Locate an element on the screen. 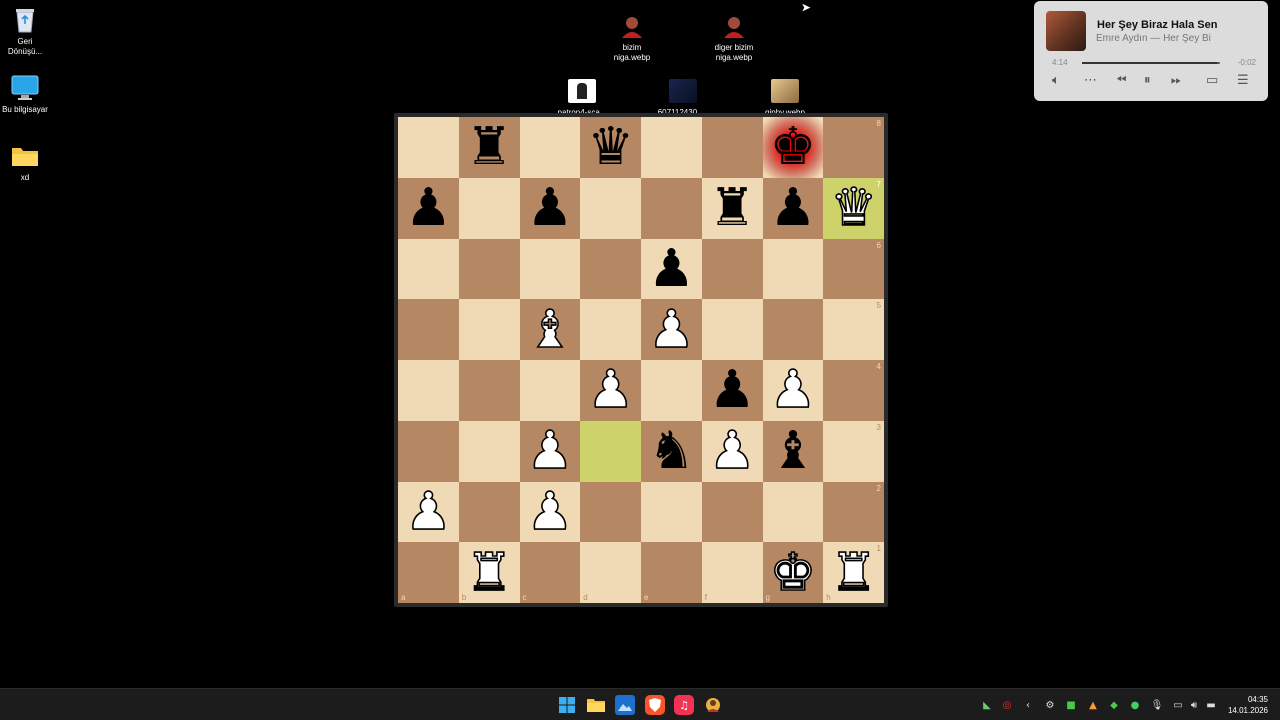 This screenshot has width=1280, height=720. square-a1: a is located at coordinates (428, 572).